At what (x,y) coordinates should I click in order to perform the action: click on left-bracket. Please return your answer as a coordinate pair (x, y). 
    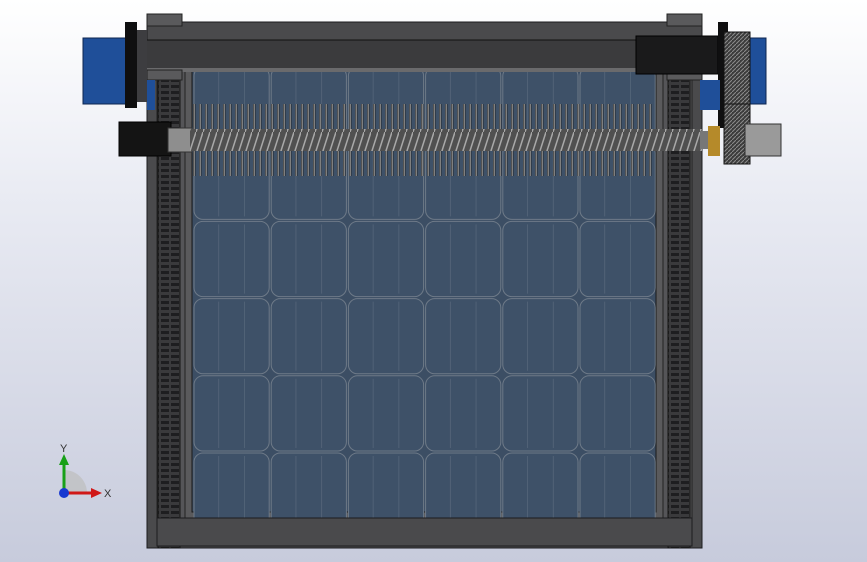
    Looking at the image, I should click on (164, 20).